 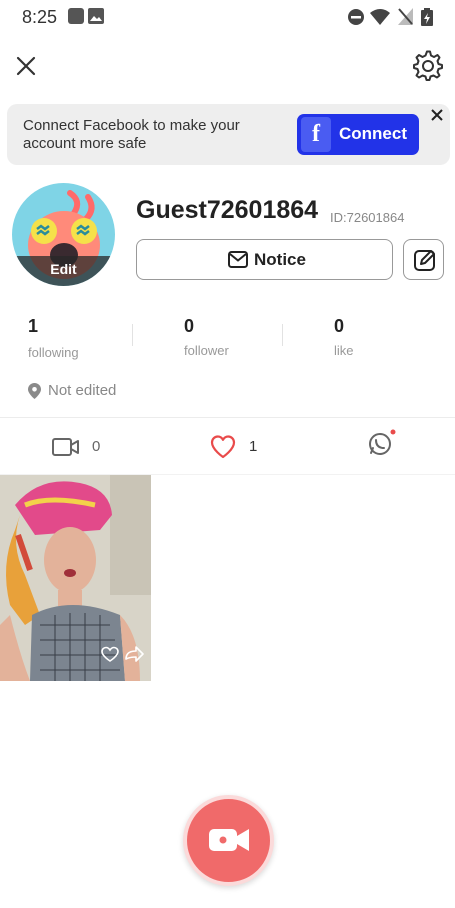 I want to click on username: Guest72601864, so click(x=227, y=210).